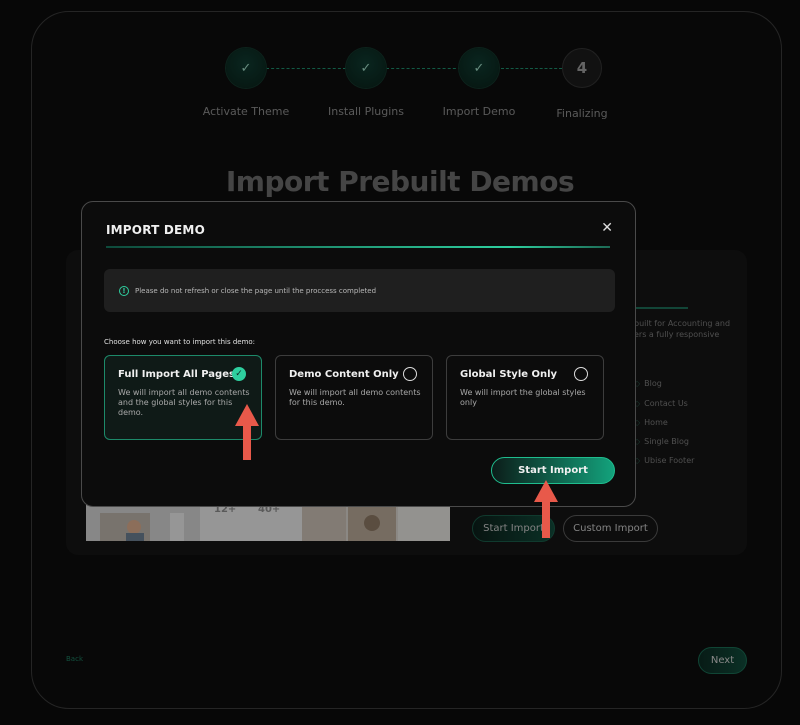 This screenshot has height=725, width=800. What do you see at coordinates (180, 342) in the screenshot?
I see `choose-label: Choose how you want to import this demo:` at bounding box center [180, 342].